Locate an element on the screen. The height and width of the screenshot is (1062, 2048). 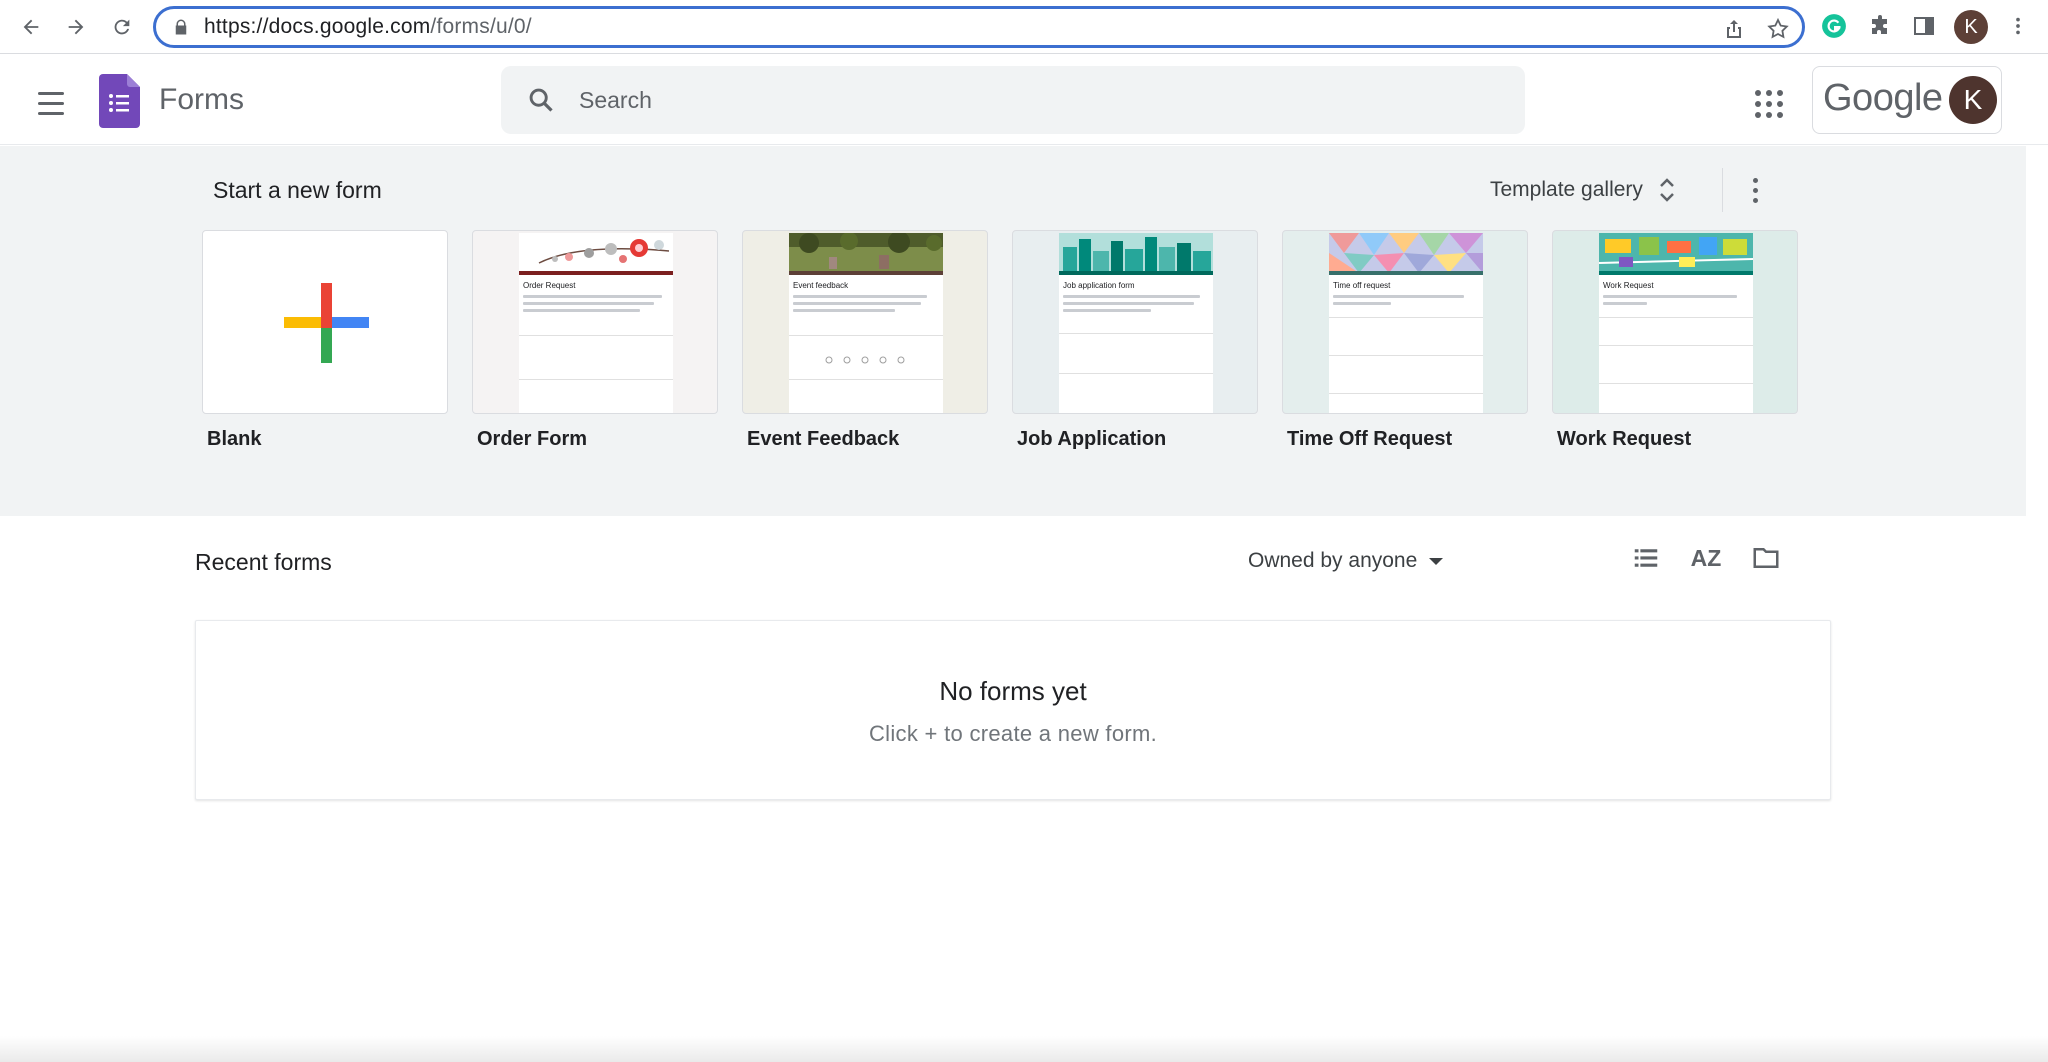
google-apps-icon is located at coordinates (1766, 101).